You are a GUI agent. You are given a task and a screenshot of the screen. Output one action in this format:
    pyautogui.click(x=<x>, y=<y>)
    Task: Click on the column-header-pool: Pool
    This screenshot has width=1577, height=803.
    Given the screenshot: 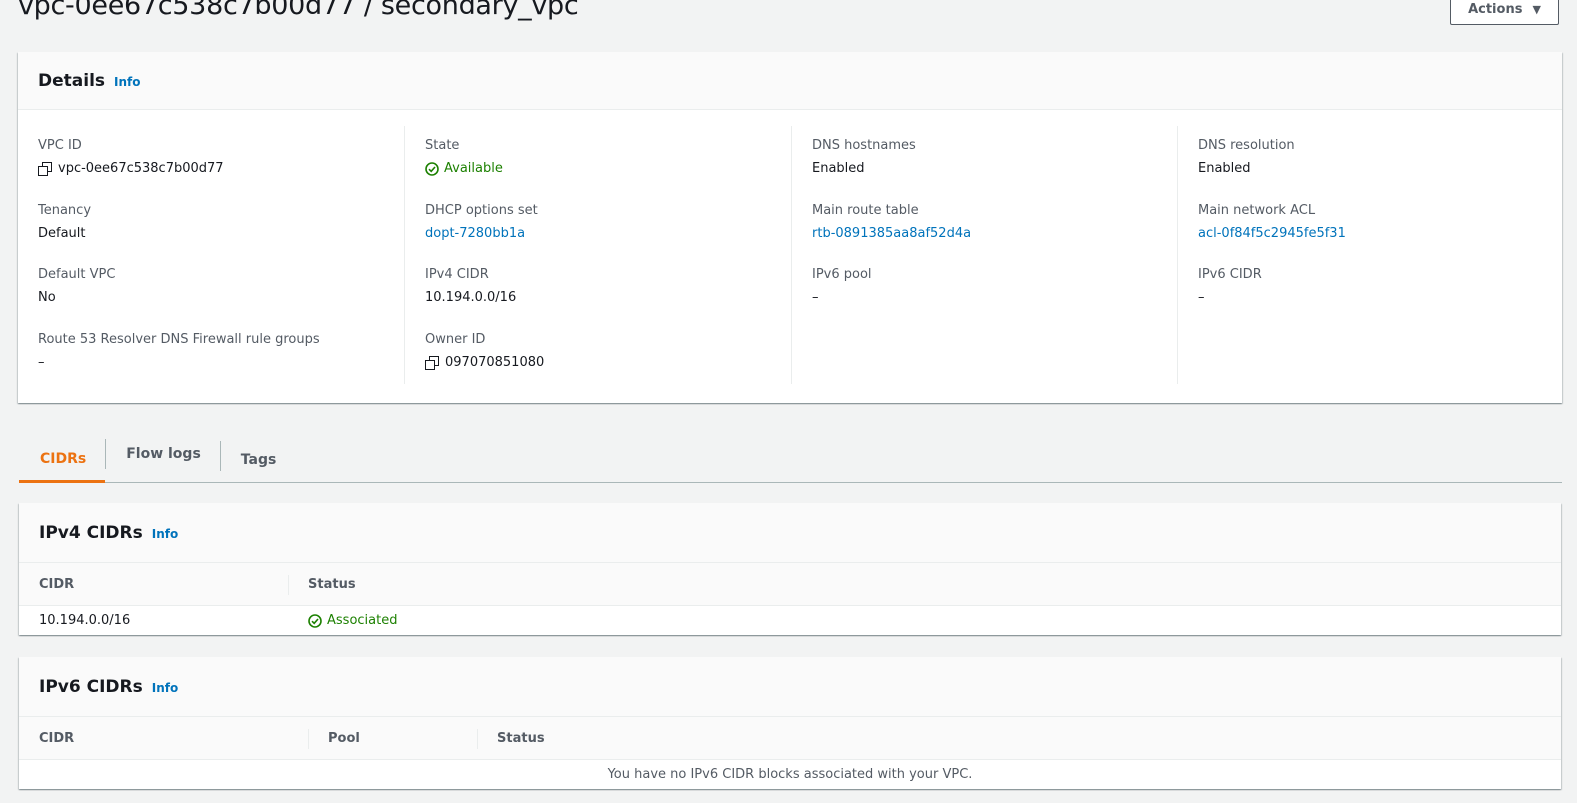 What is the action you would take?
    pyautogui.click(x=392, y=738)
    